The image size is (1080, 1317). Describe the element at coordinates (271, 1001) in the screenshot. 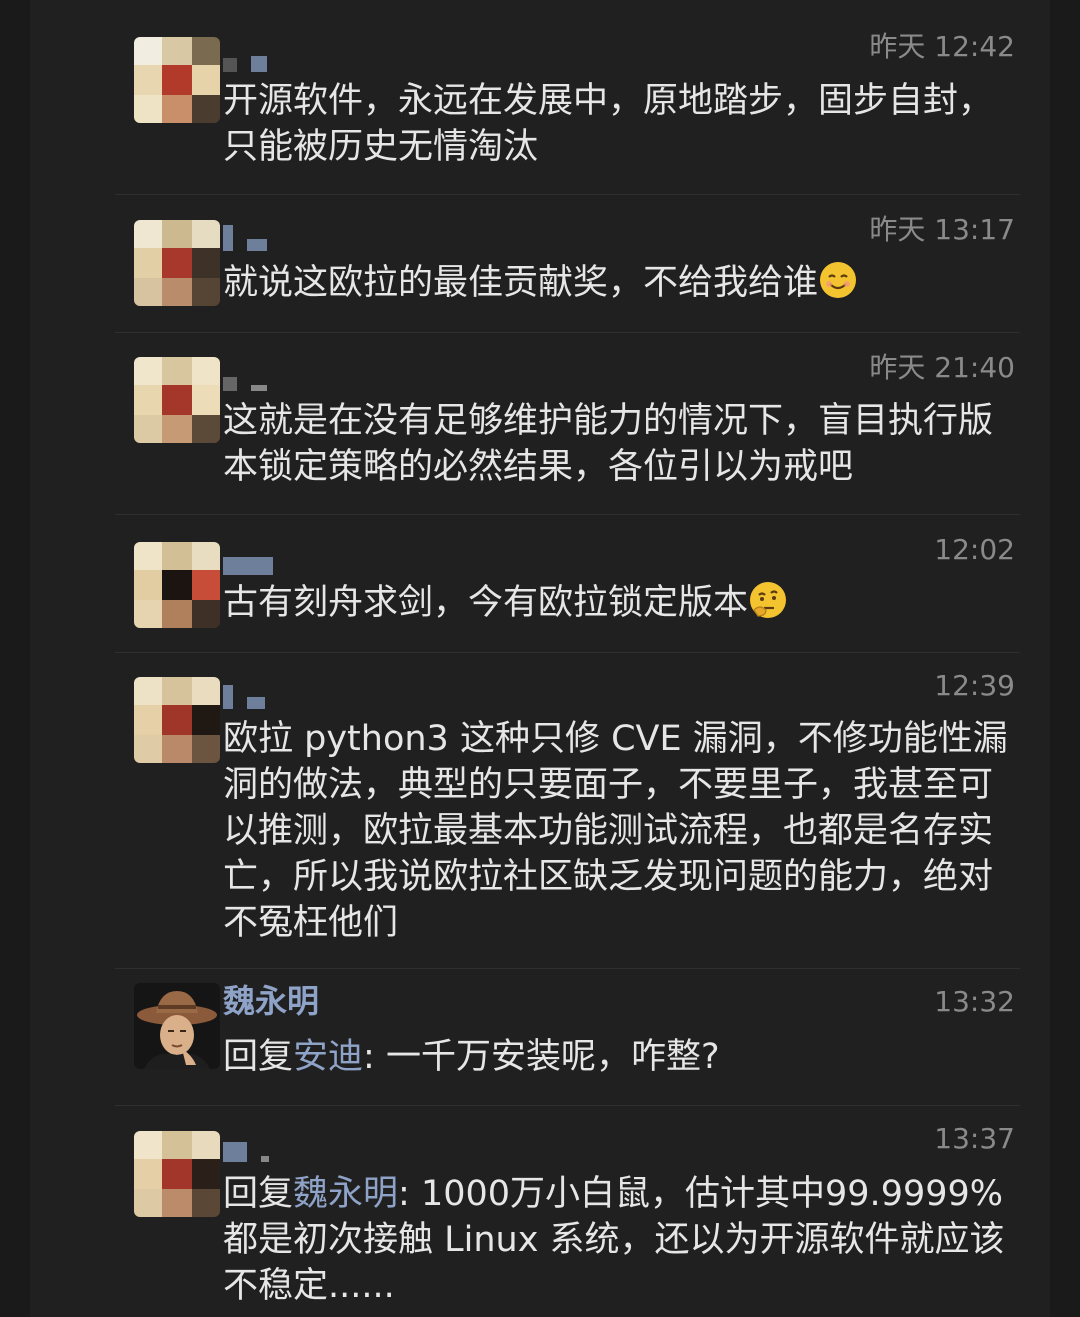

I see `username: 魏永明` at that location.